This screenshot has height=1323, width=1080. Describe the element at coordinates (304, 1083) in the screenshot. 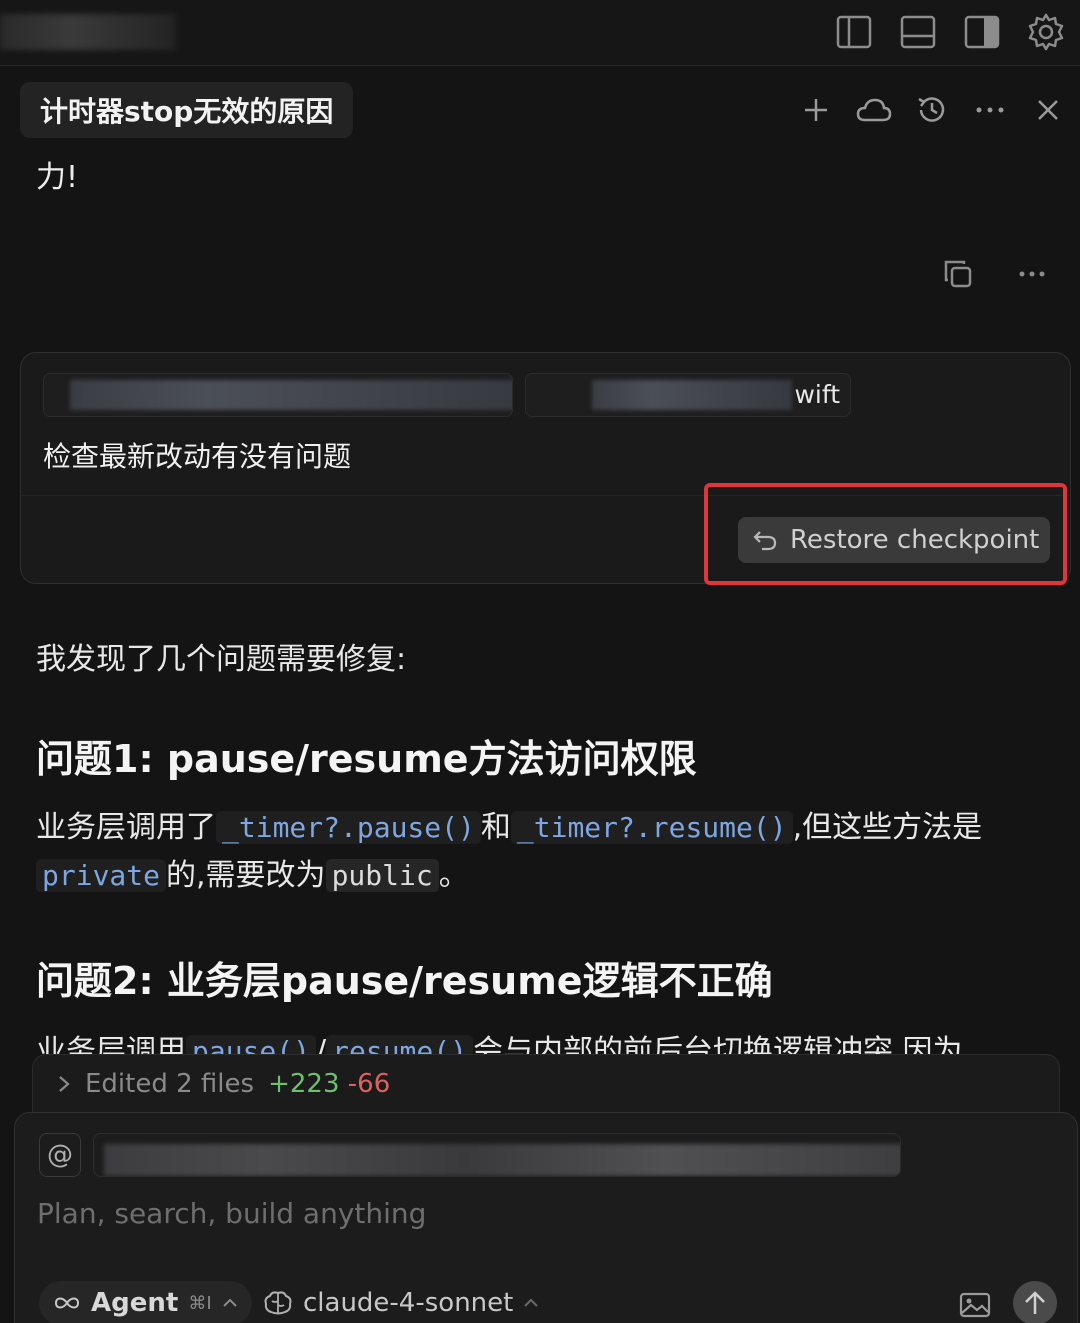

I see `additions-count: +223` at that location.